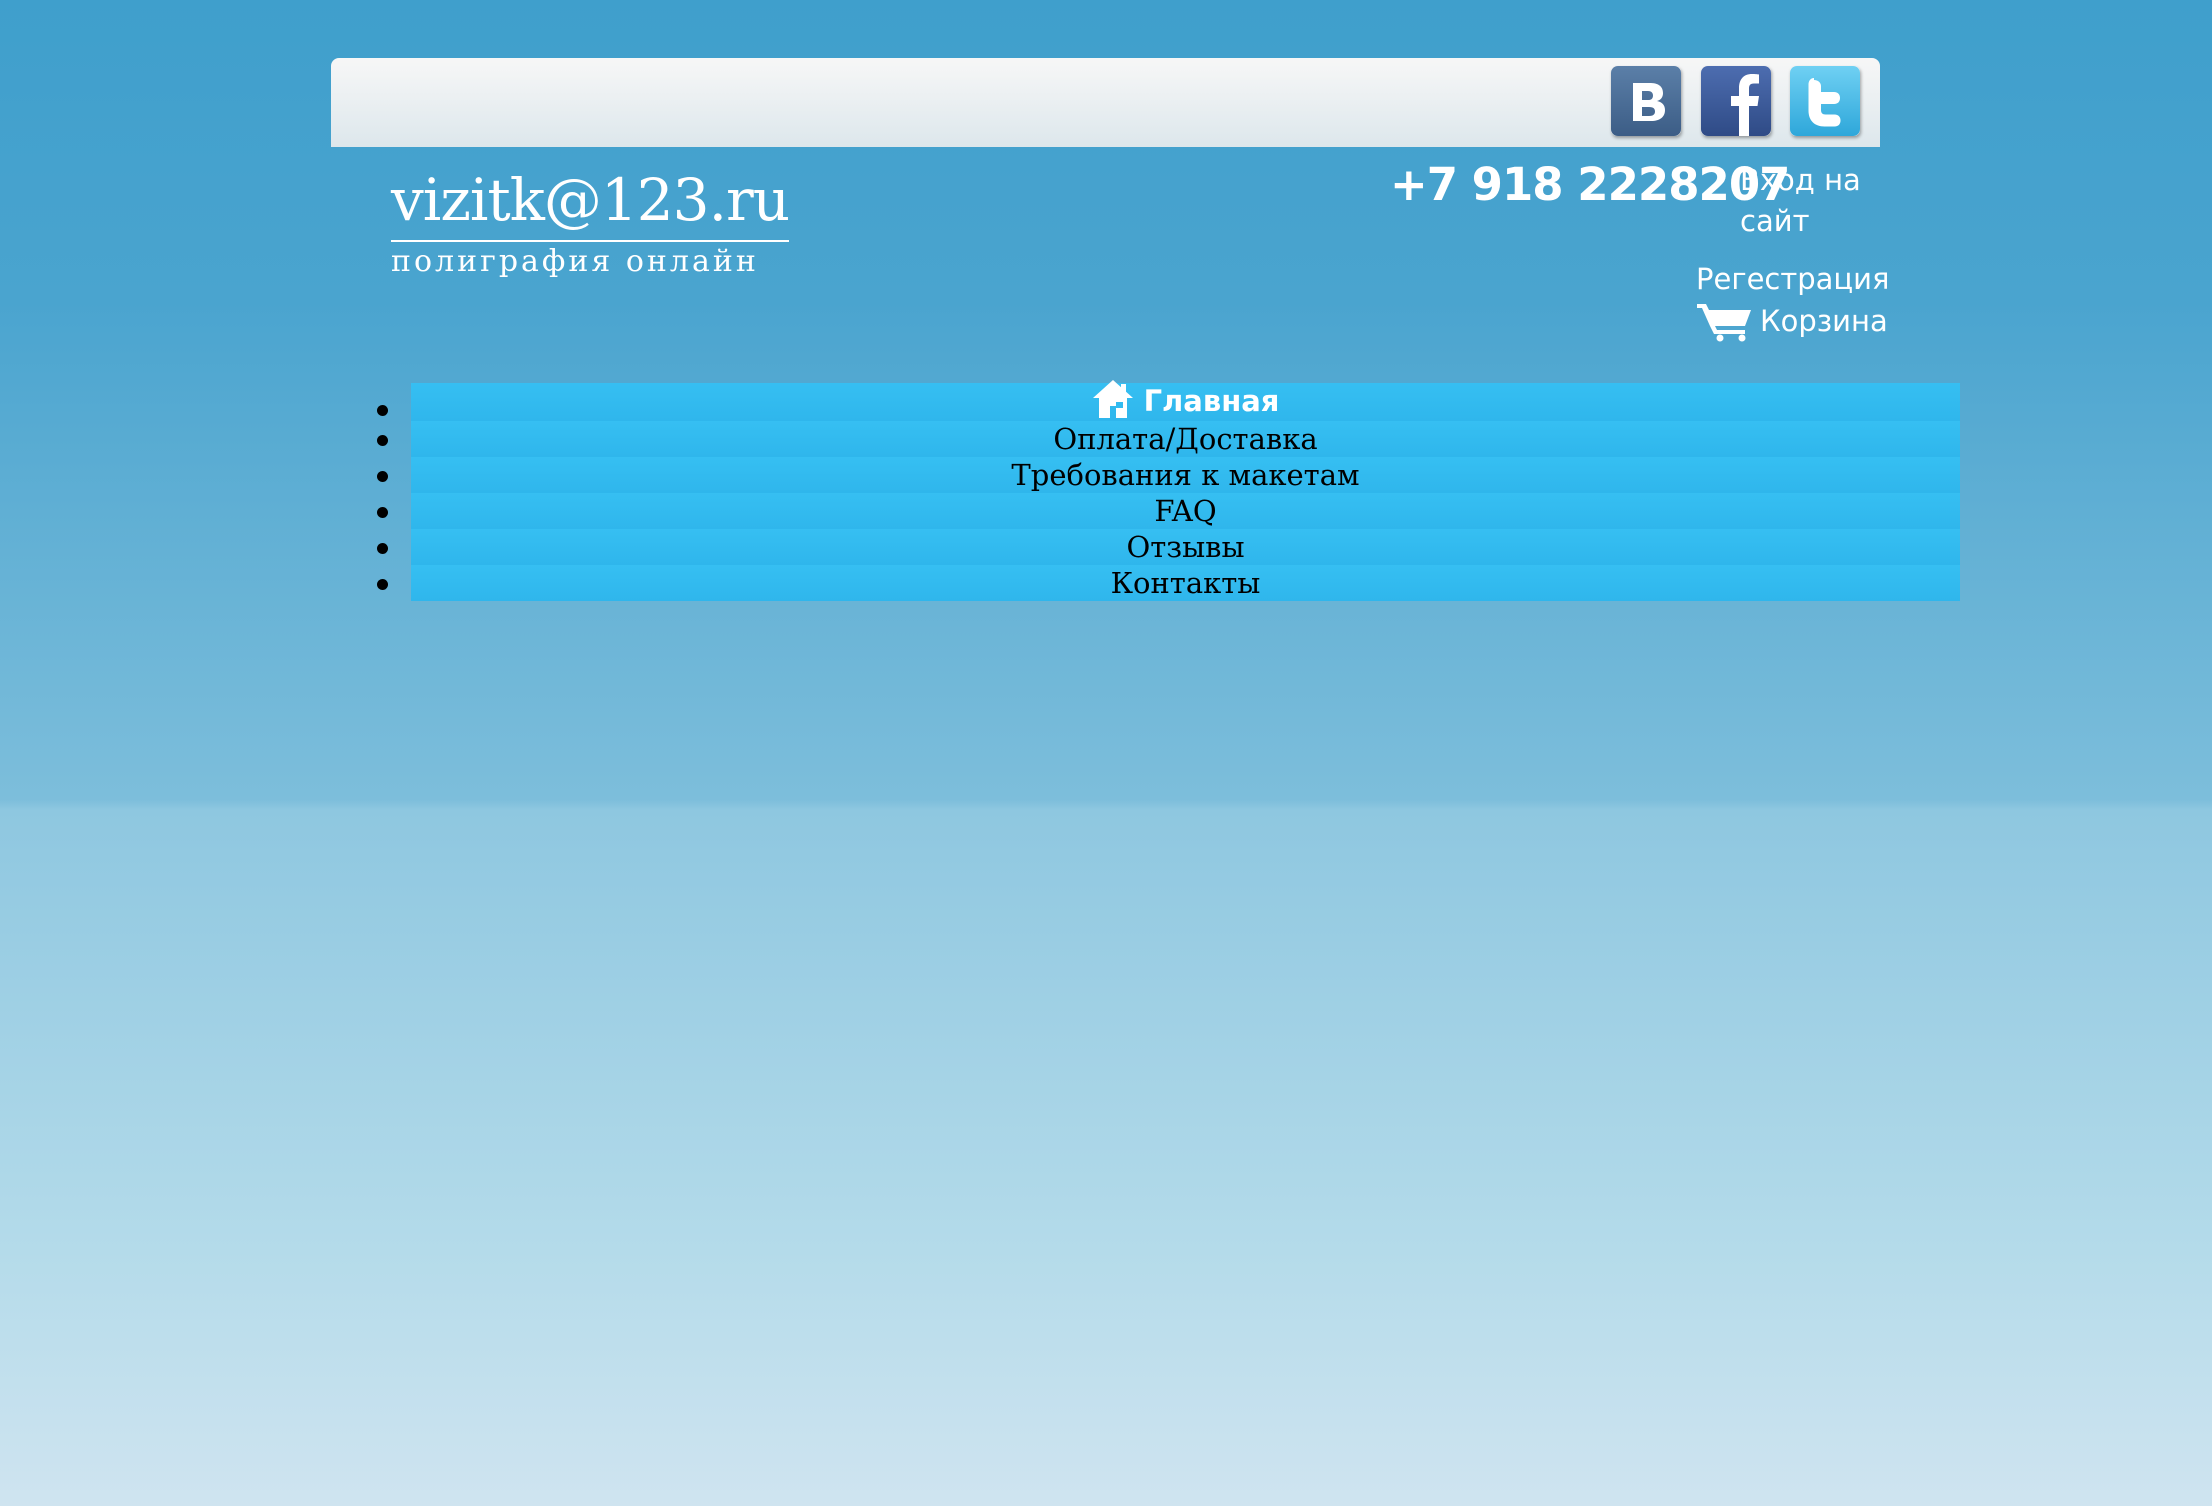 The image size is (2212, 1506). I want to click on social-bar, so click(1105, 102).